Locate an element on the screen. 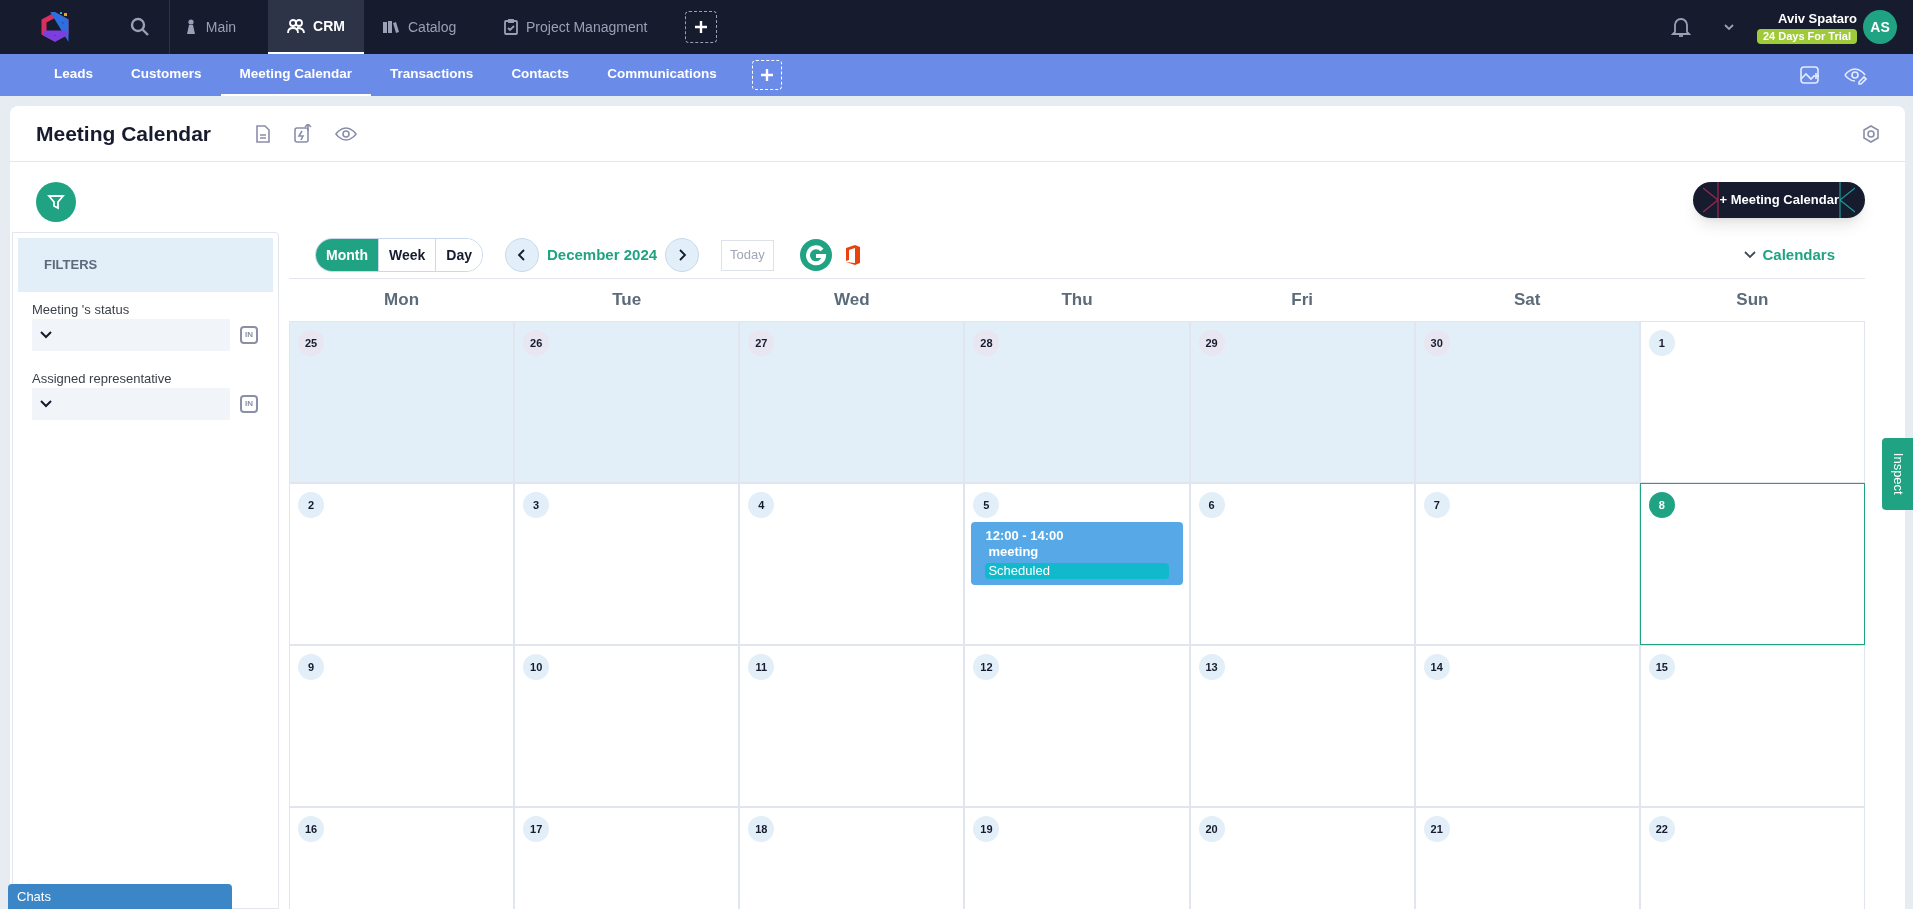 This screenshot has width=1913, height=909. lightning-export-icon is located at coordinates (303, 133).